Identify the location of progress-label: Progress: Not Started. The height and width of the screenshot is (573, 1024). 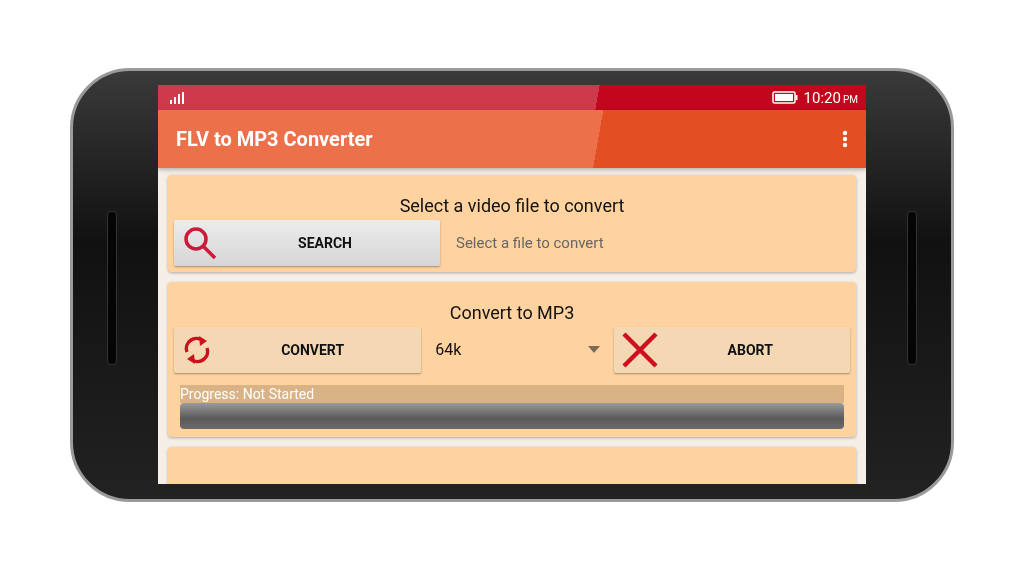
(512, 393).